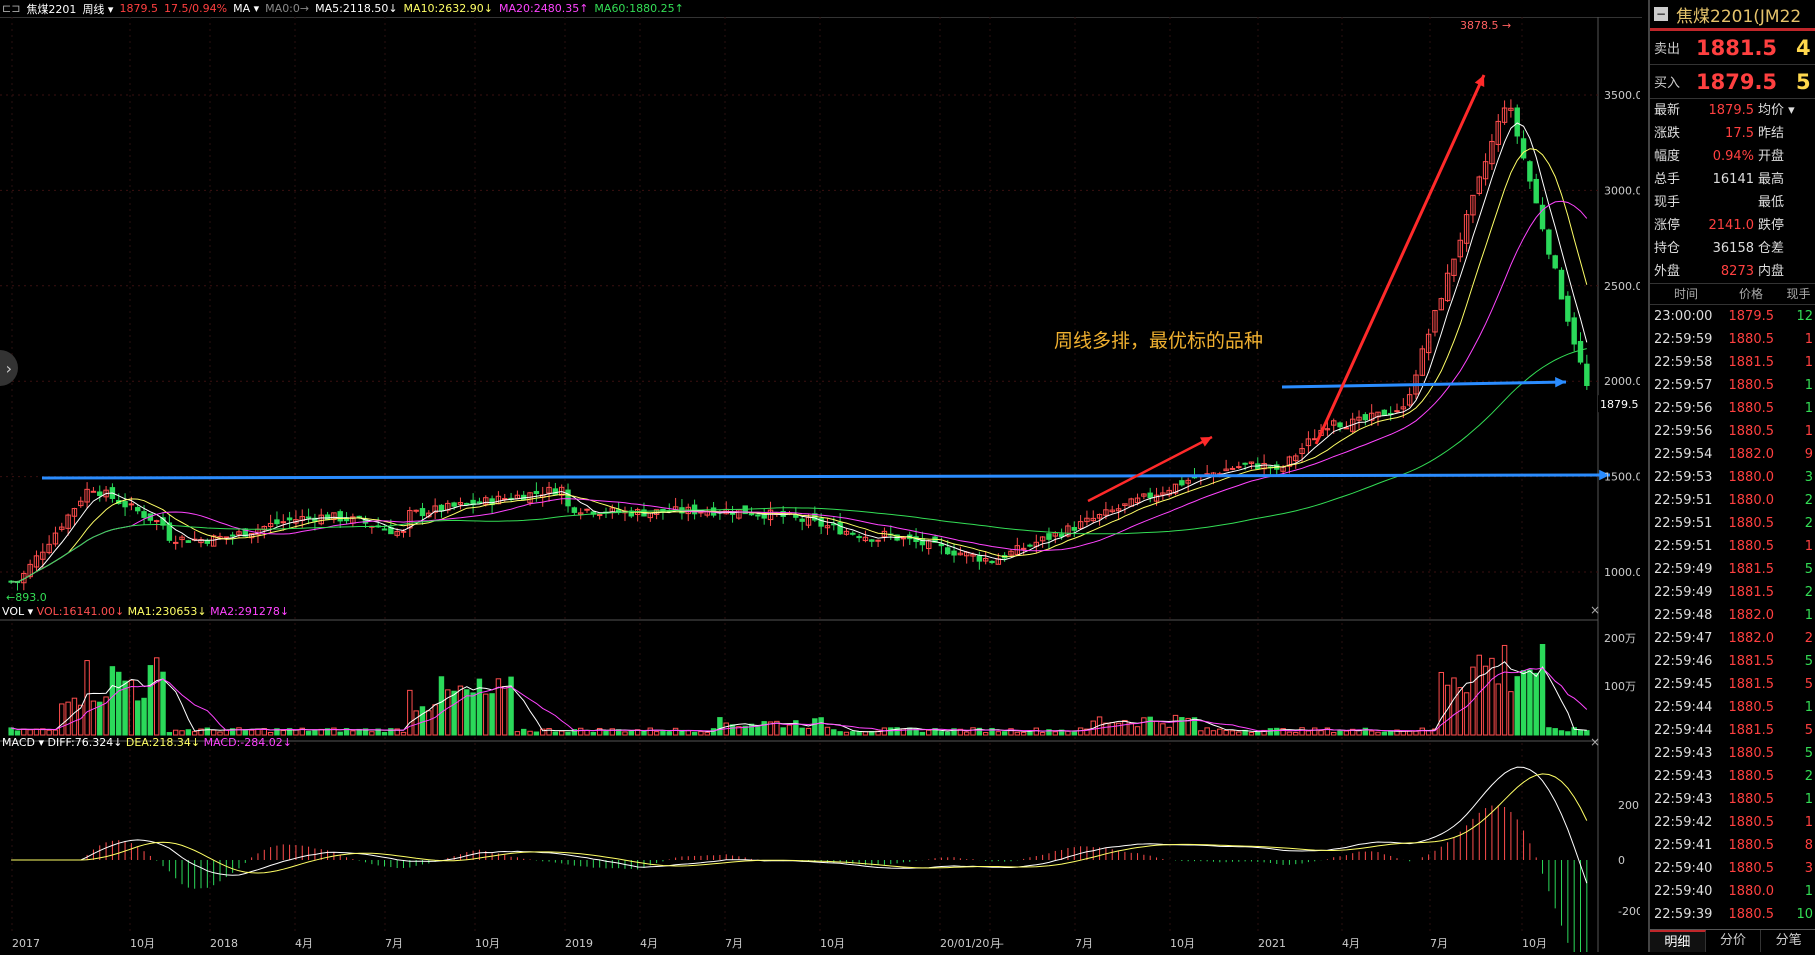  I want to click on tick-row: 22:59:54 1882.0 9, so click(1732, 454).